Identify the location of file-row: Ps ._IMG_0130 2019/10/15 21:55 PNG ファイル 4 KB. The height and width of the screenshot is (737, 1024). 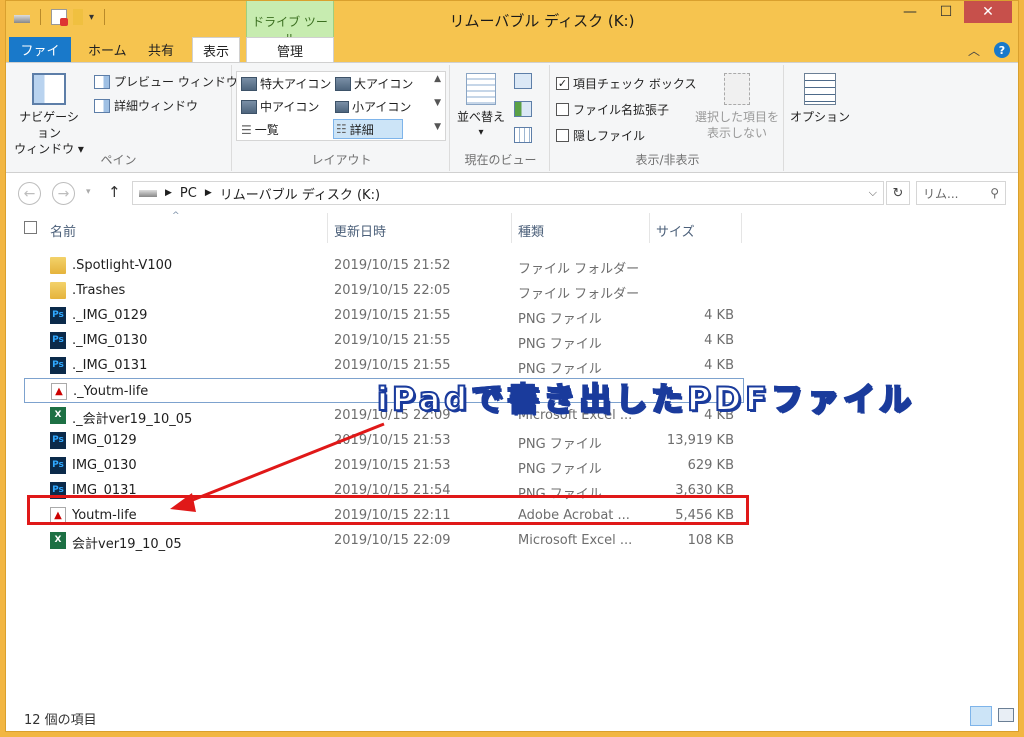
(384, 340).